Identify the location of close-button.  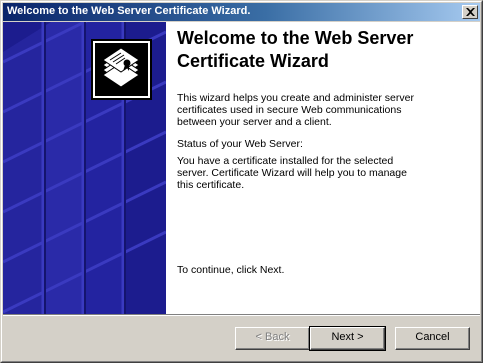
(470, 12).